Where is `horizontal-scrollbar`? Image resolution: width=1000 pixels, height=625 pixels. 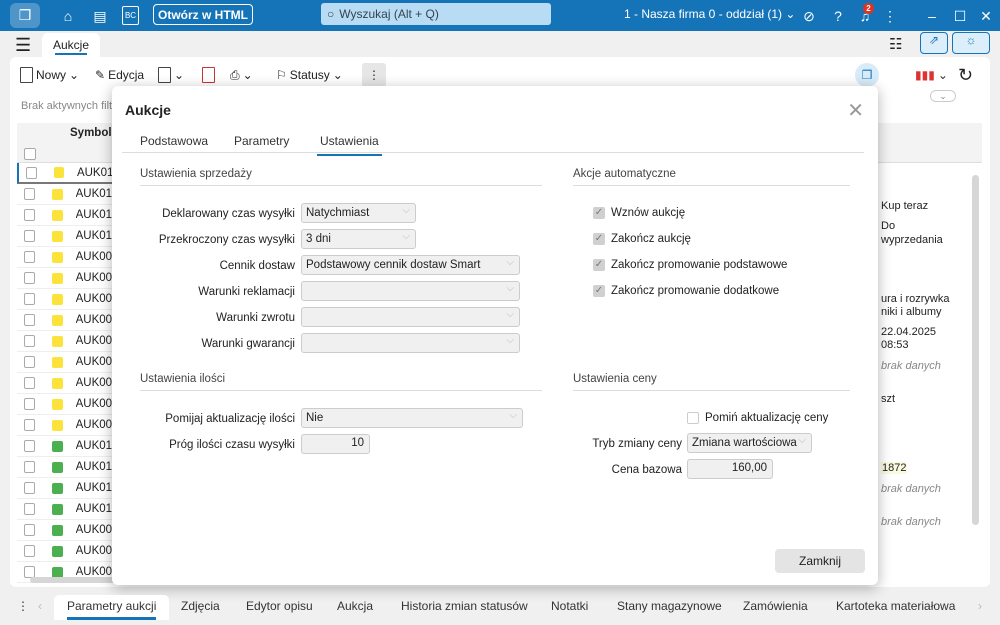
horizontal-scrollbar is located at coordinates (75, 580).